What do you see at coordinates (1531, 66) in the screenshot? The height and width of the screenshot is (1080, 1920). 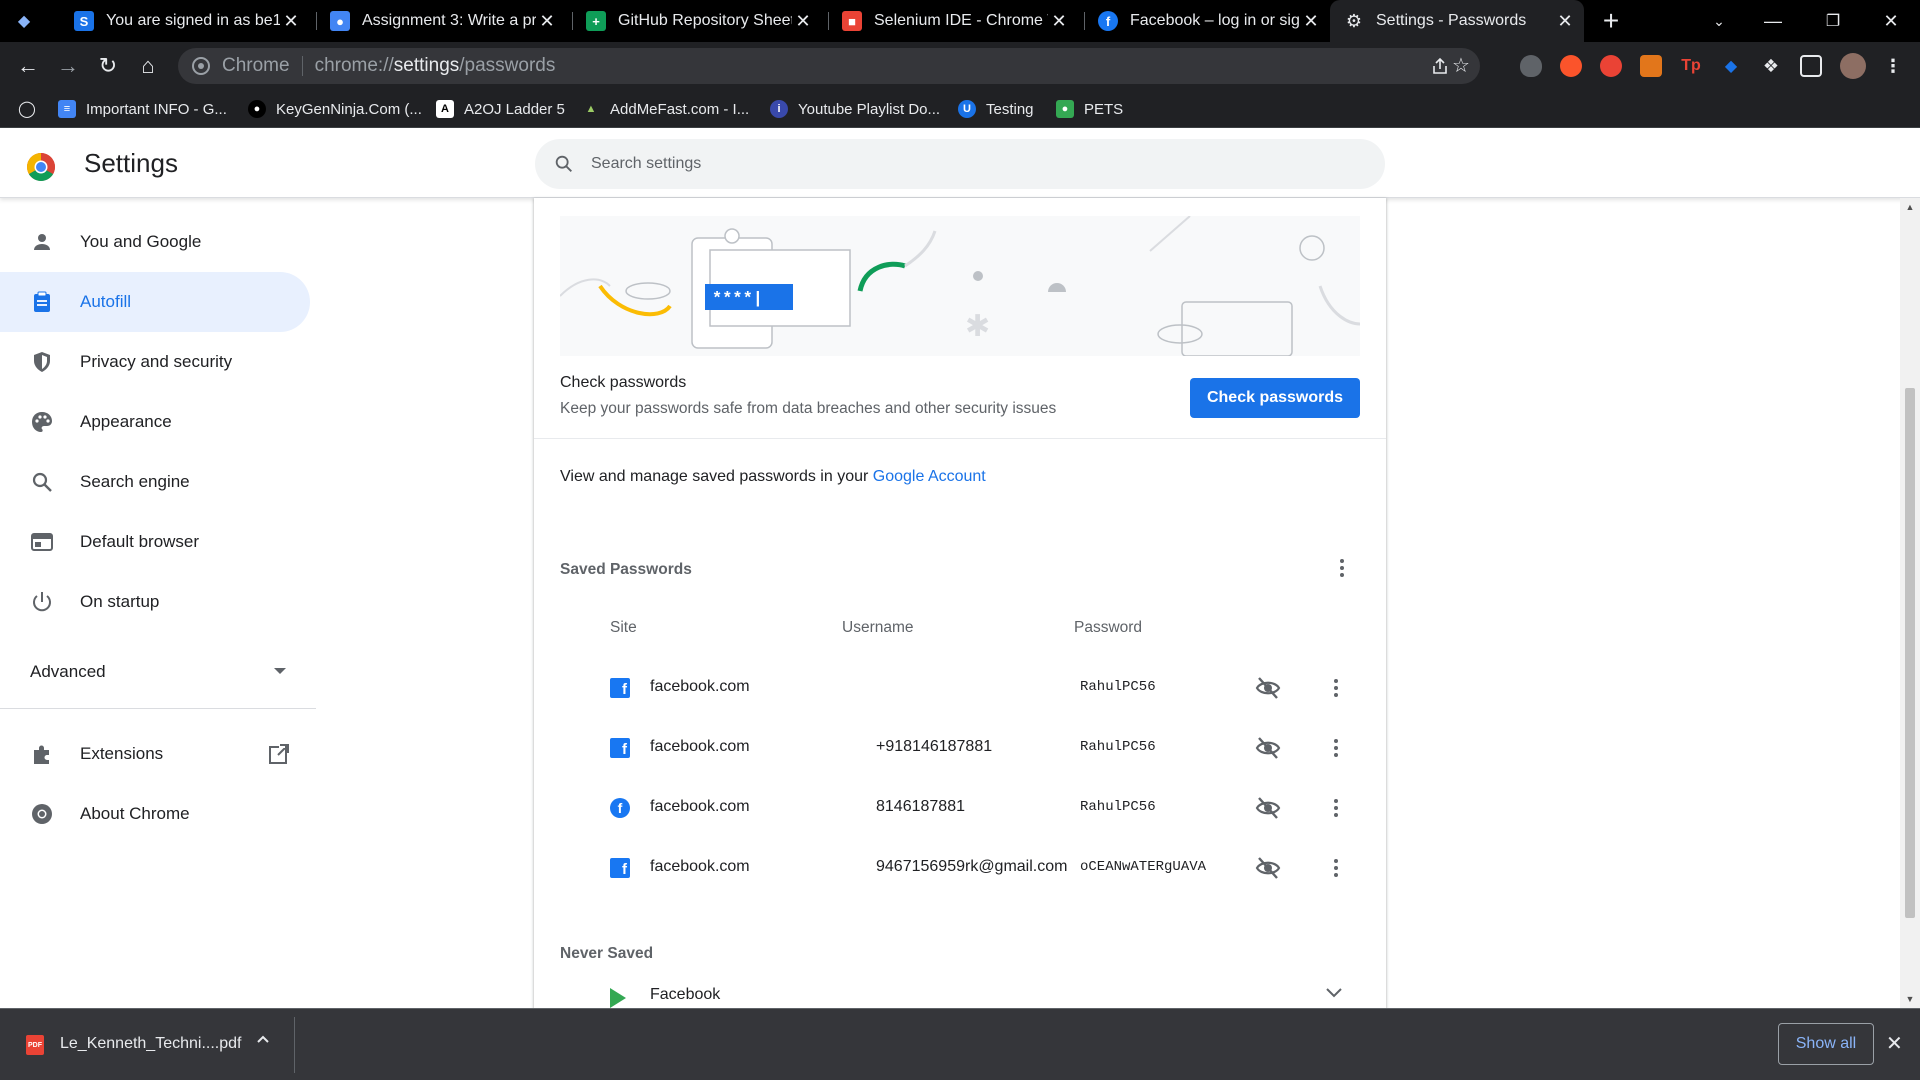 I see `shield-extension-icon` at bounding box center [1531, 66].